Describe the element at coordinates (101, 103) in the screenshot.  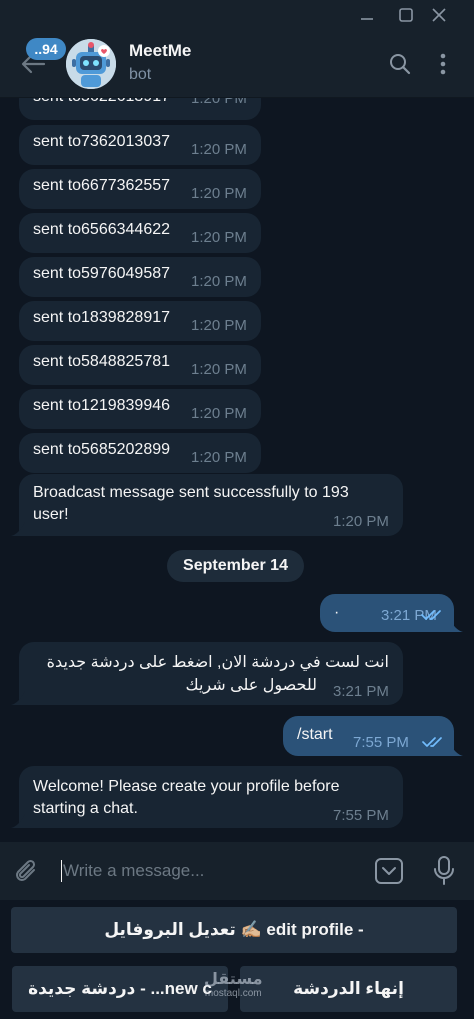
I see `message-text: sent to5622613917` at that location.